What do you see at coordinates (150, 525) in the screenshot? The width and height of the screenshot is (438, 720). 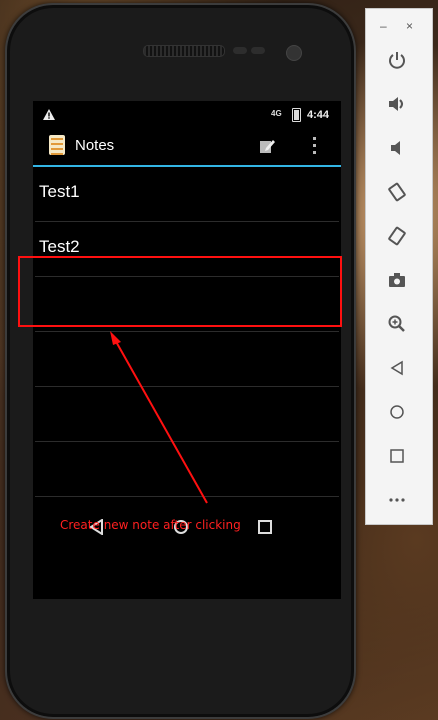 I see `annotation-text: Create new note after clicking` at bounding box center [150, 525].